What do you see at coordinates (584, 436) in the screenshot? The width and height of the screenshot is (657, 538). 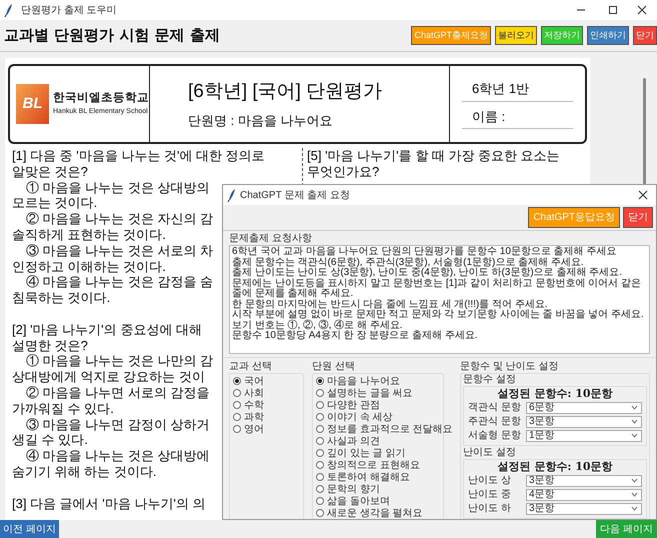 I see `dropdown: 1문항` at bounding box center [584, 436].